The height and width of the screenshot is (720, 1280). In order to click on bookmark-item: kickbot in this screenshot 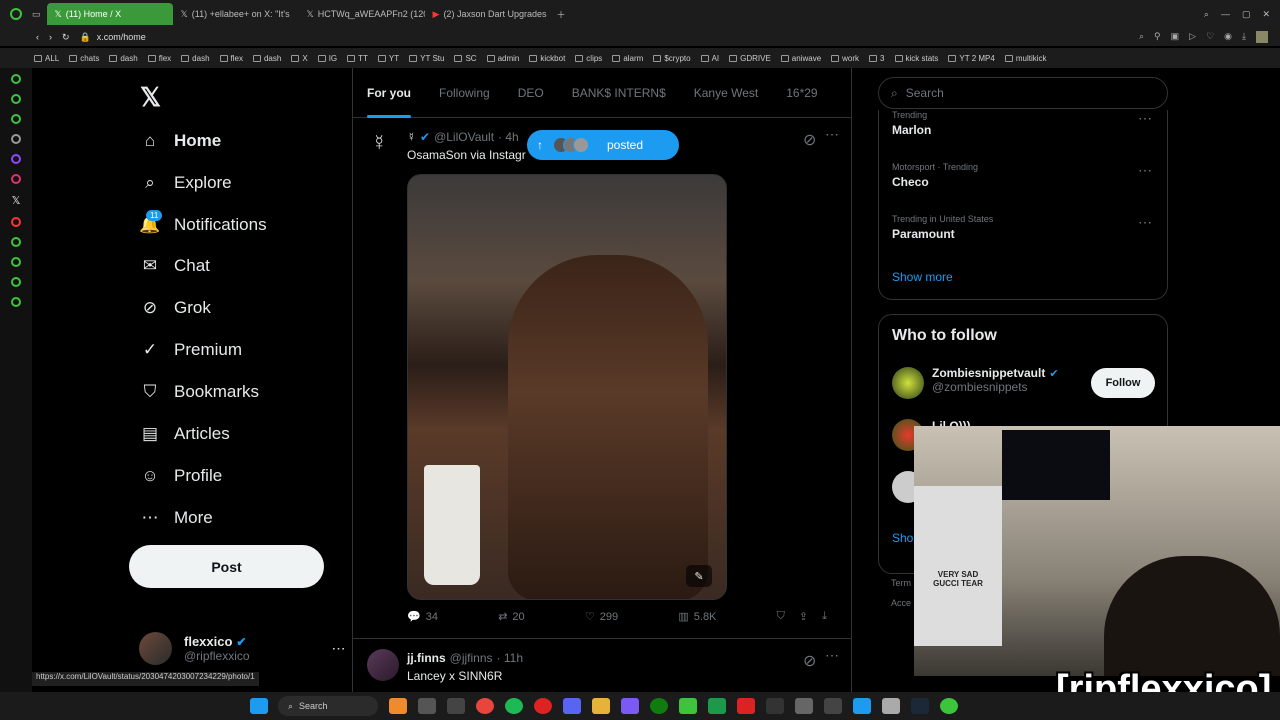, I will do `click(547, 58)`.